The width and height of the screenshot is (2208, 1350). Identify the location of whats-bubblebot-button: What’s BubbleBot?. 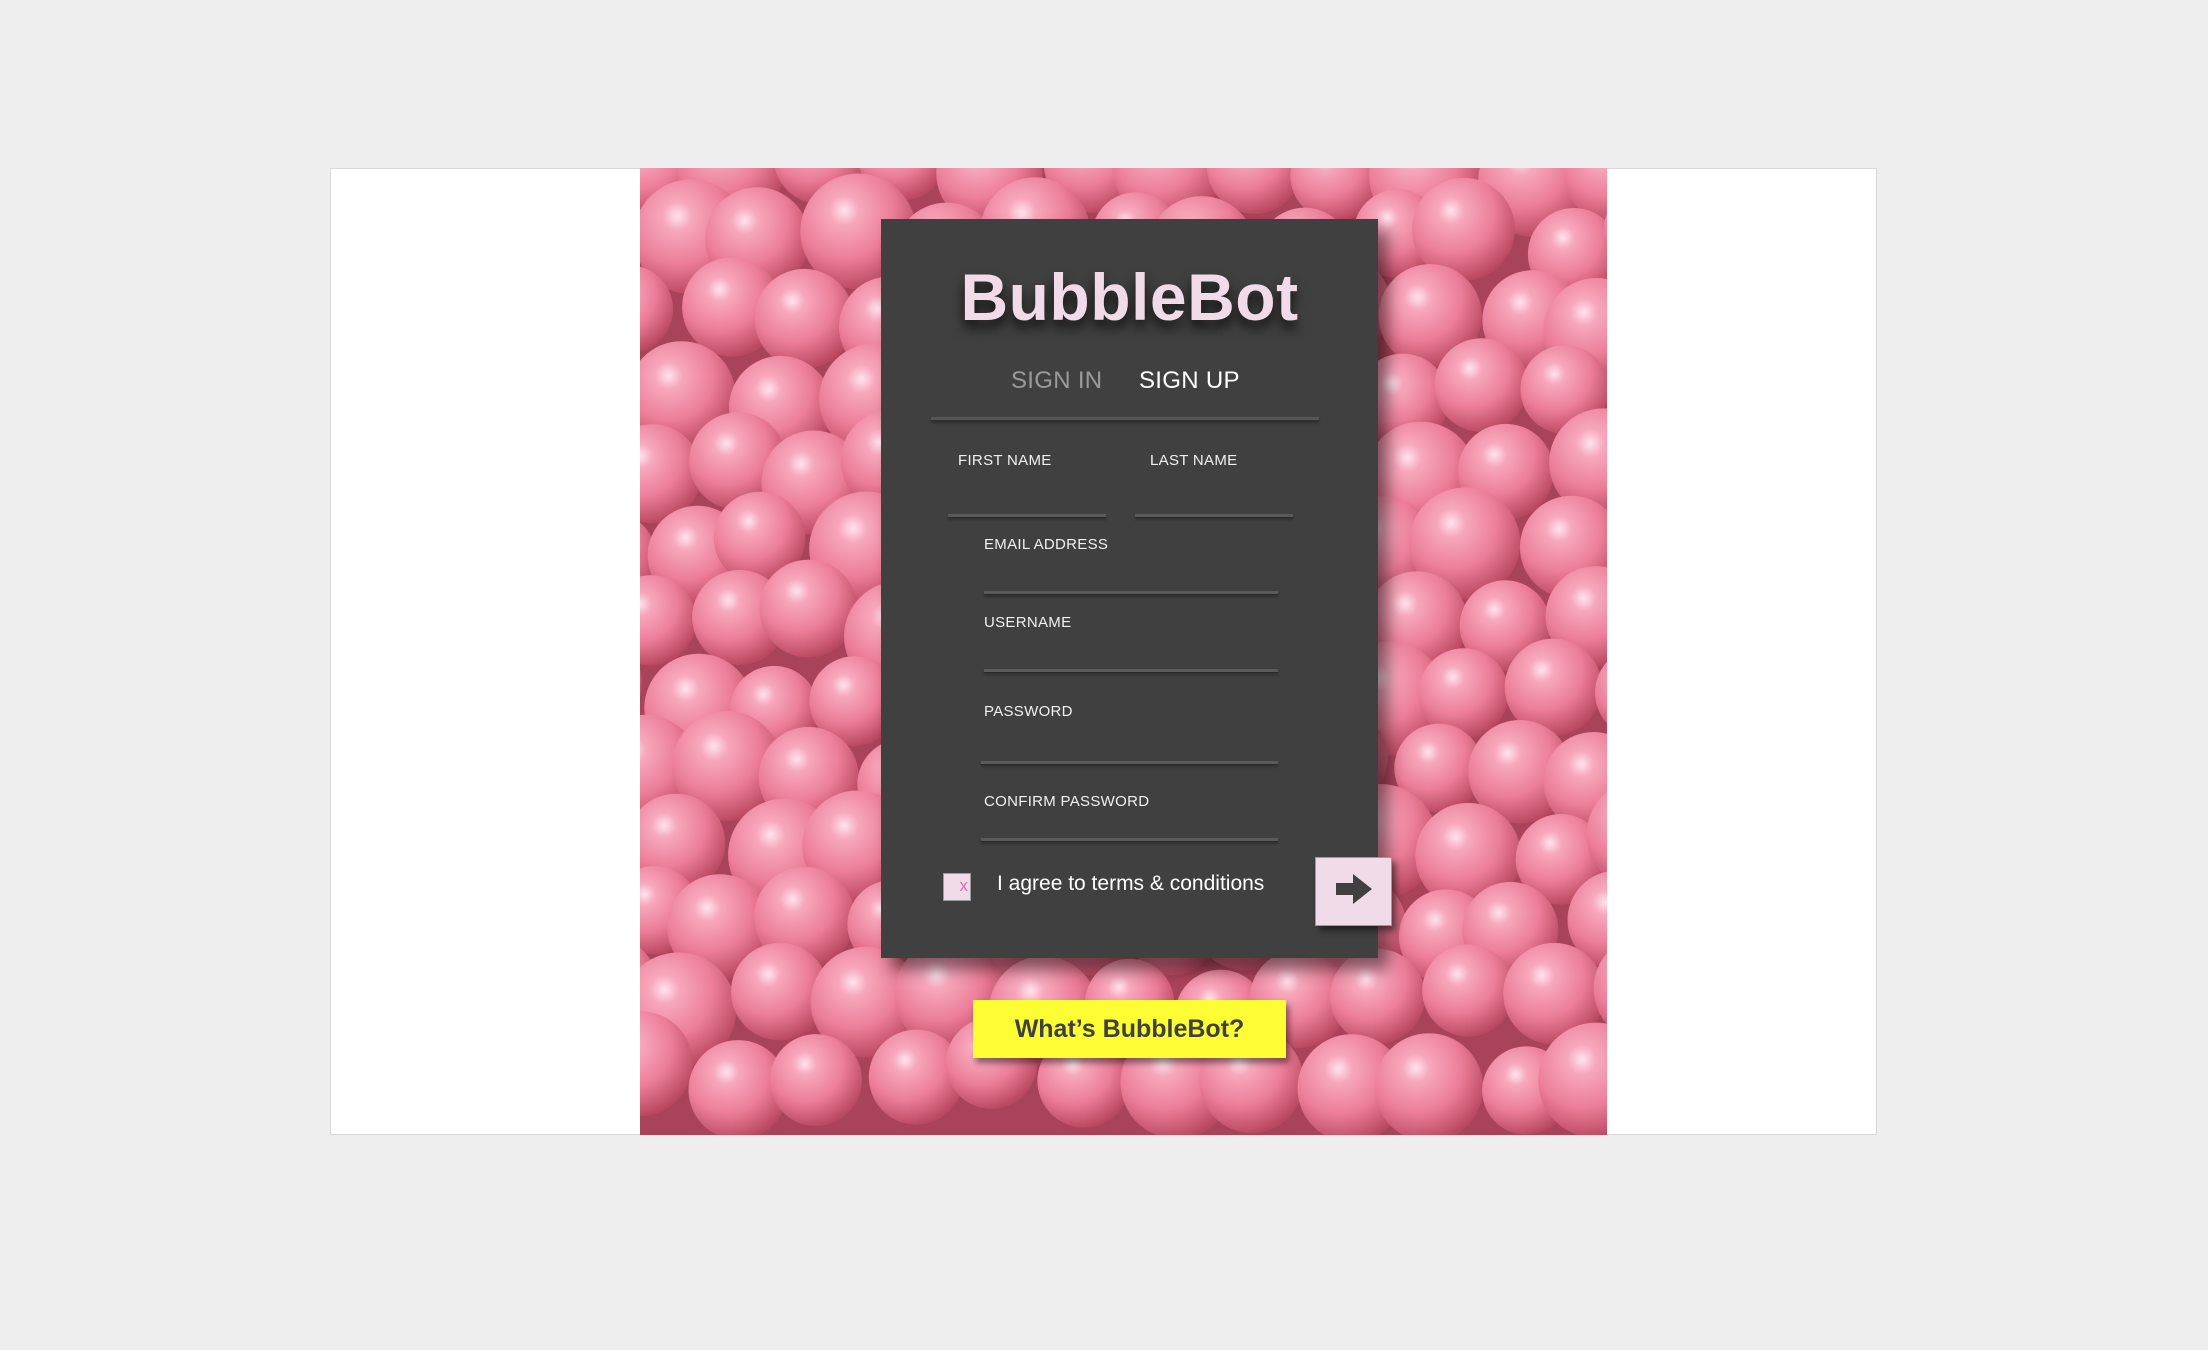
(1129, 1029).